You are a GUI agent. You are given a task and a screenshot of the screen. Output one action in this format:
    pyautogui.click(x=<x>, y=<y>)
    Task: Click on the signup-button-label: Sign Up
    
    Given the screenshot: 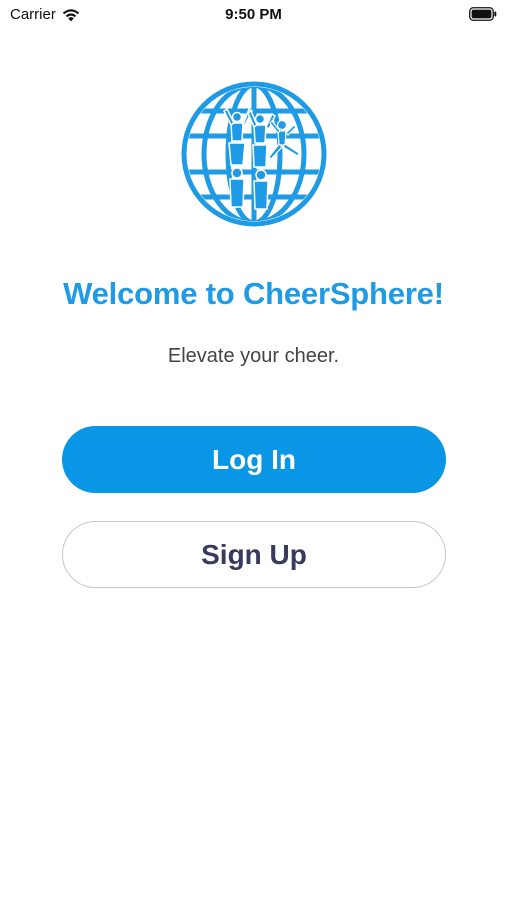 What is the action you would take?
    pyautogui.click(x=254, y=554)
    